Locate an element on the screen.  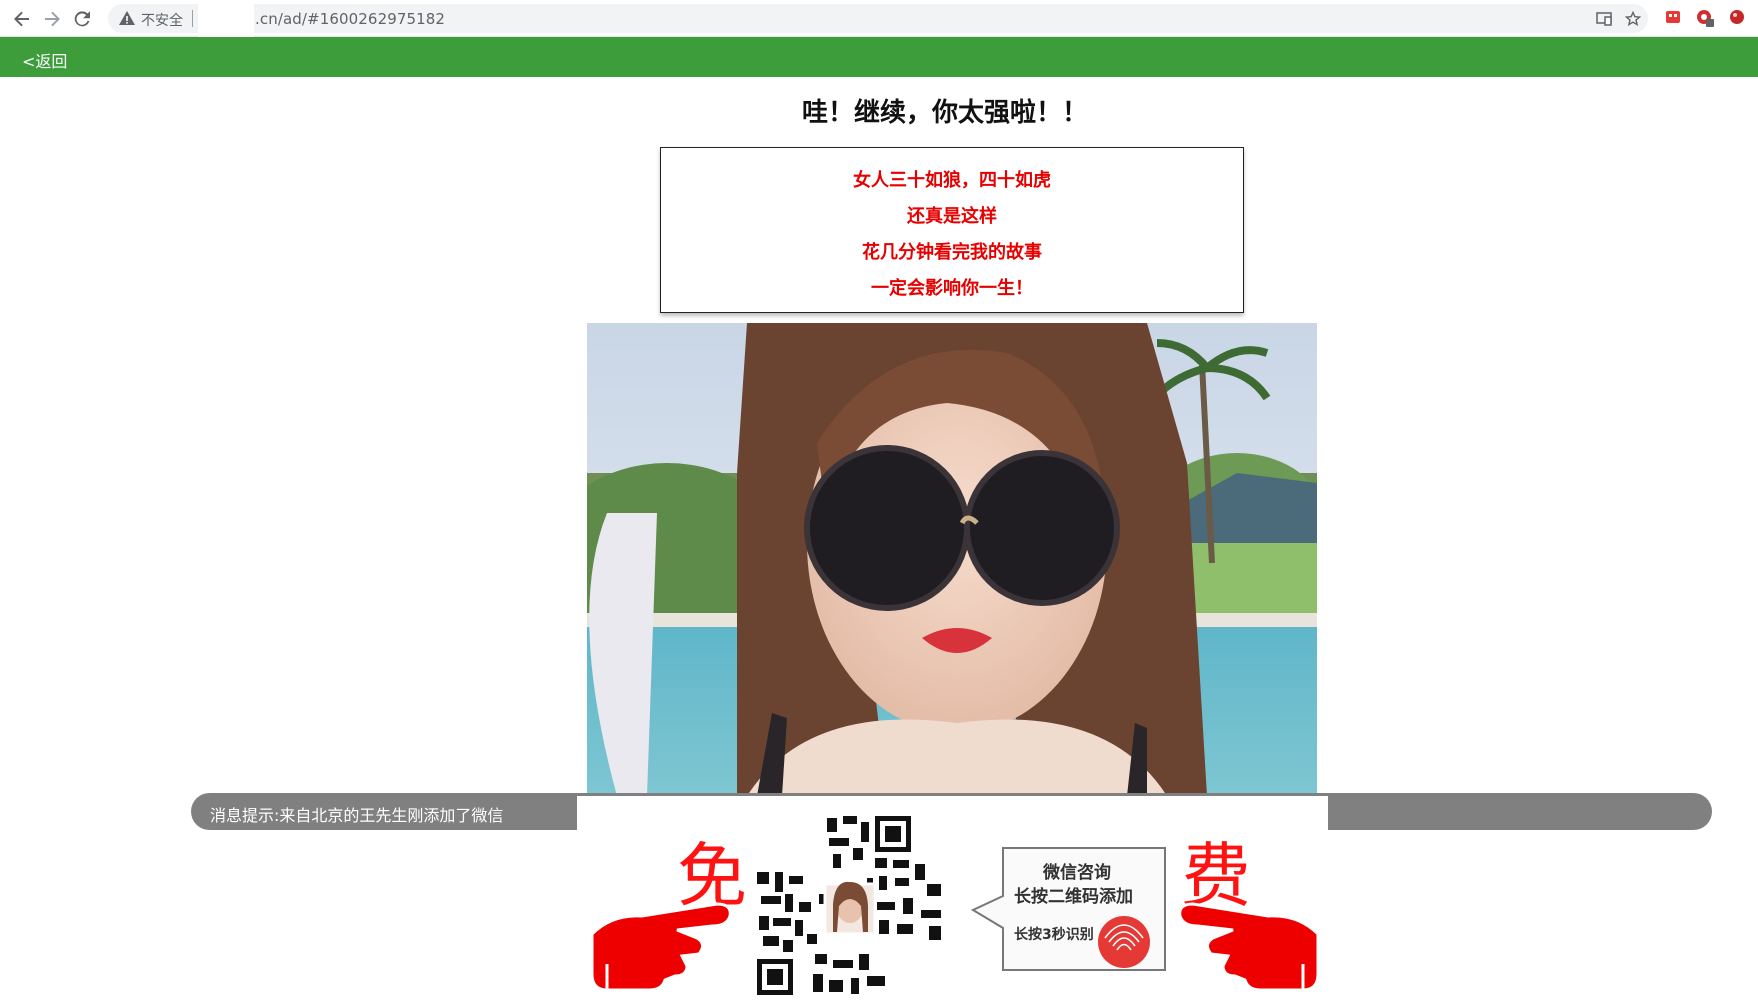
separator is located at coordinates (192, 18).